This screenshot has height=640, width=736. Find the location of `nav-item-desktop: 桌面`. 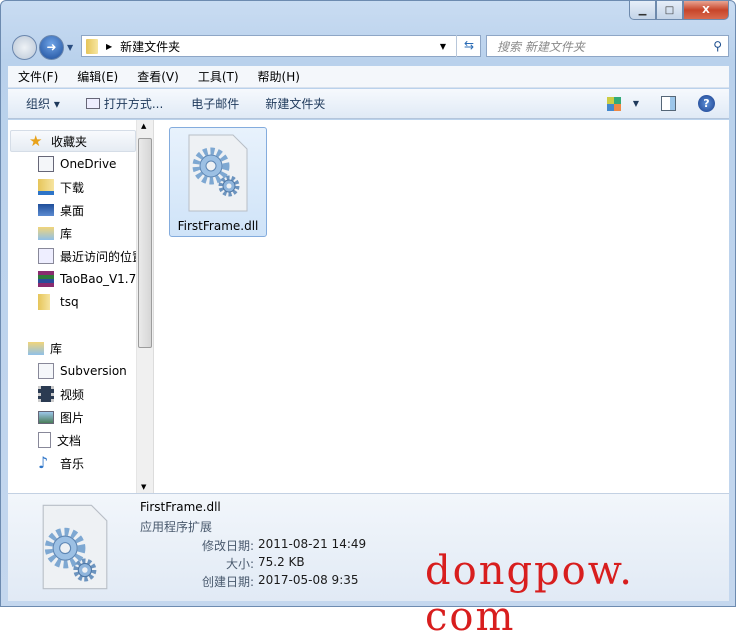

nav-item-desktop: 桌面 is located at coordinates (73, 210).